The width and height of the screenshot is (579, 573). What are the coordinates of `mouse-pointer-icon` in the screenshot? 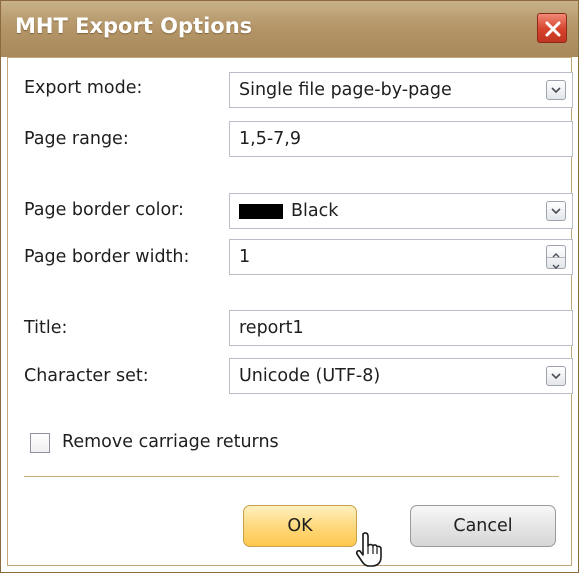 It's located at (368, 549).